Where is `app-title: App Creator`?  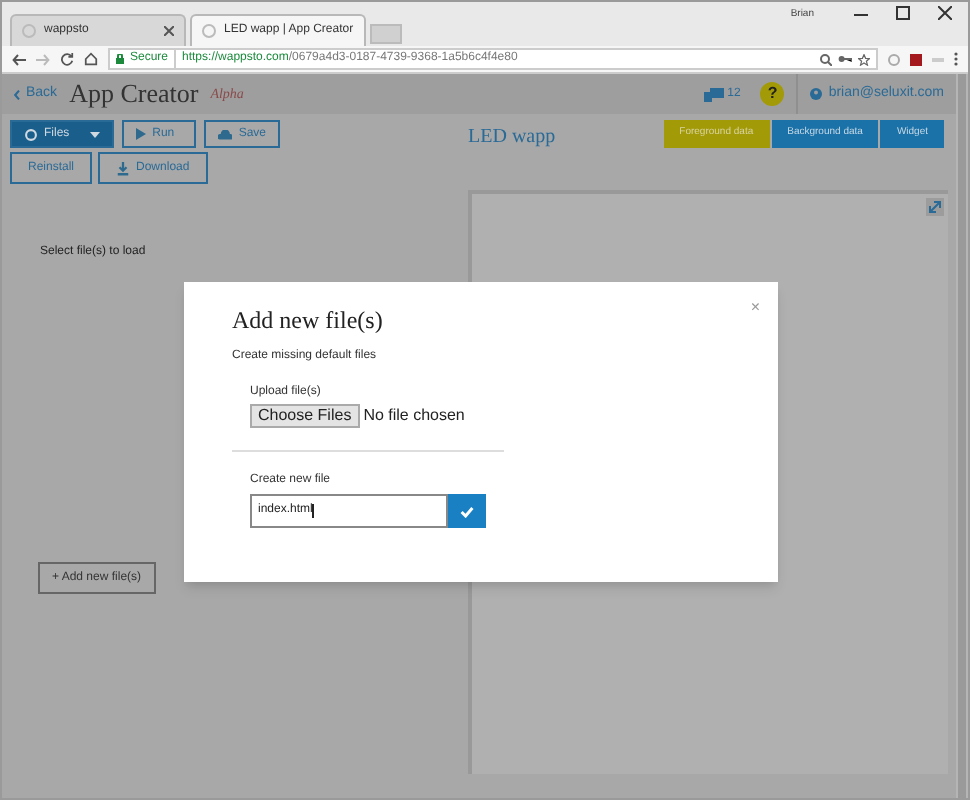 app-title: App Creator is located at coordinates (134, 94).